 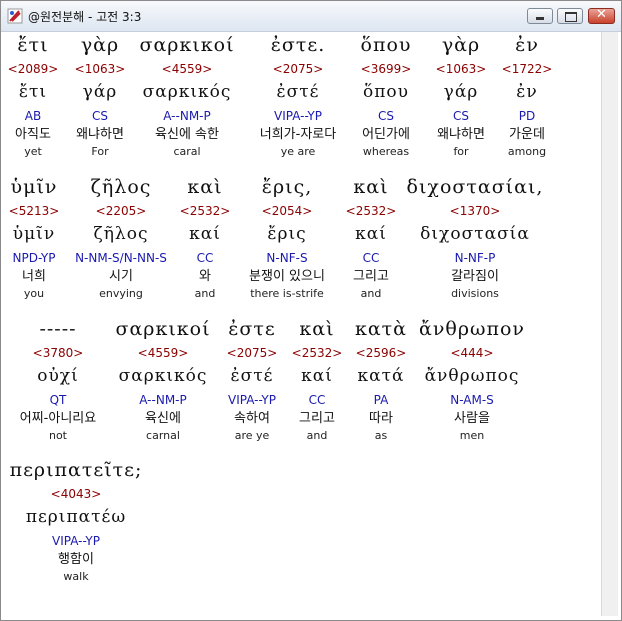 I want to click on word-cell: ----- <3780> οὐχί QT 어찌-아니리요 not, so click(x=58, y=380).